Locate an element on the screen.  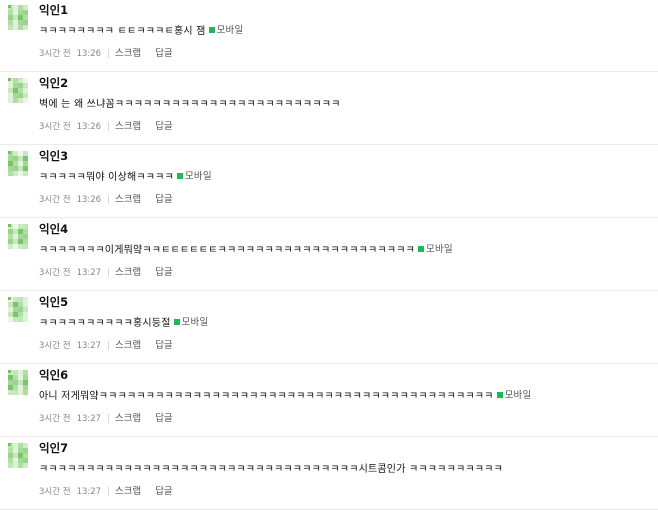
comment-text: 벽에 는 왜 쓰냐꼼ㅋㅋㅋㅋㅋㅋㅋㅋㅋㅋㅋㅋㅋㅋㅋㅋㅋㅋㅋㅋㅋㅋㅋㅋ is located at coordinates (190, 104).